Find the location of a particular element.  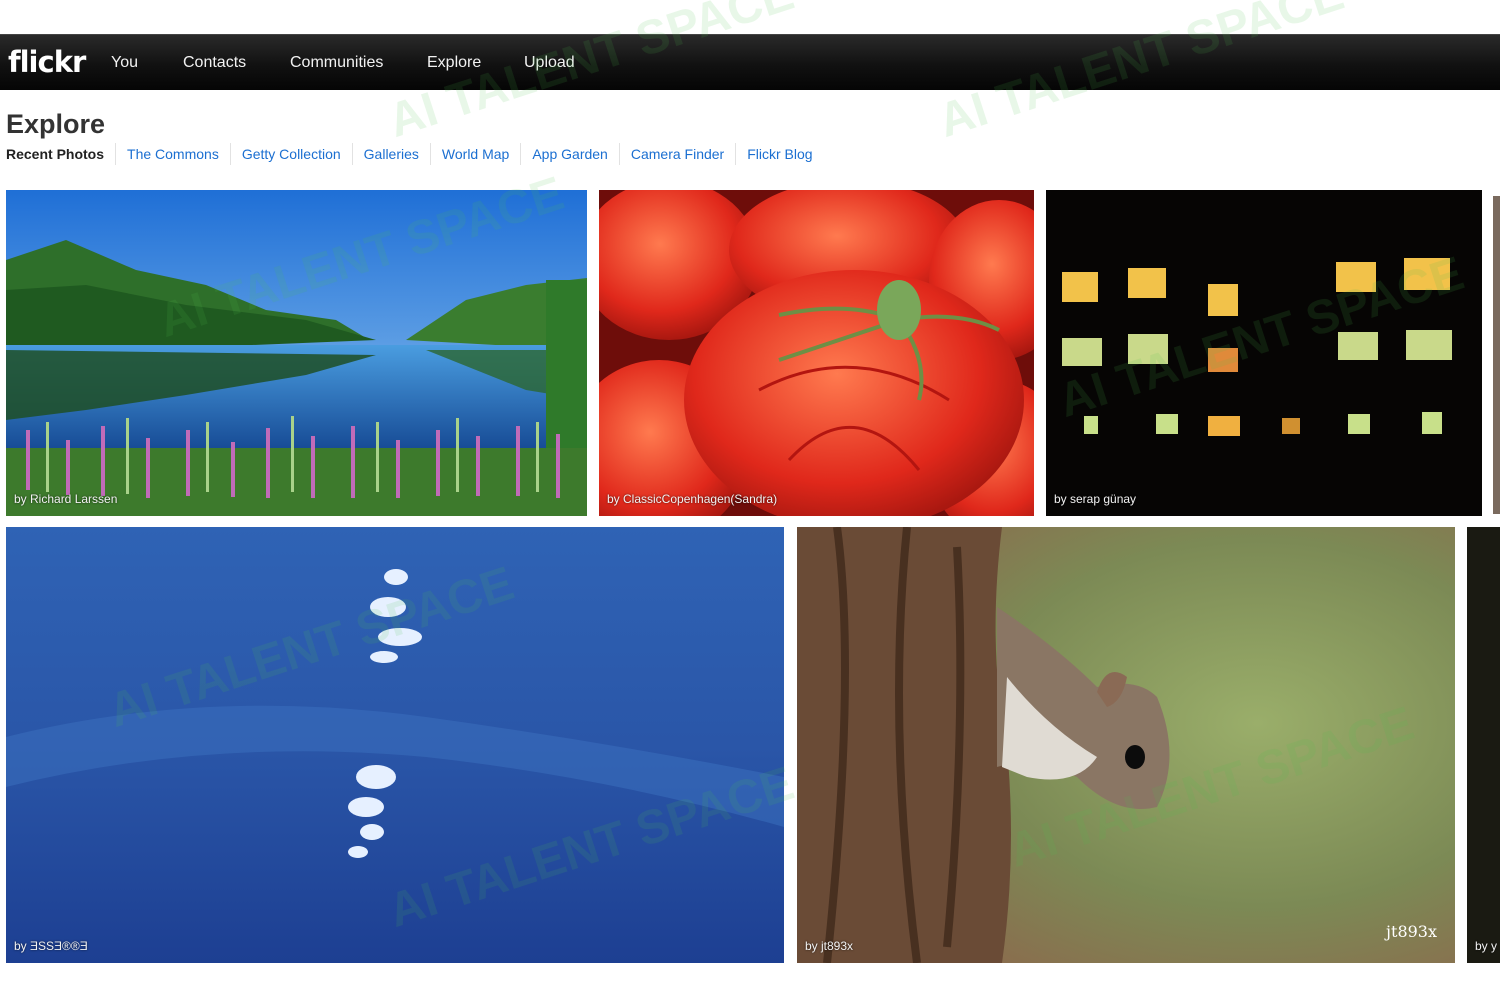

subnav-flickr-blog: Flickr Blog is located at coordinates (779, 154).